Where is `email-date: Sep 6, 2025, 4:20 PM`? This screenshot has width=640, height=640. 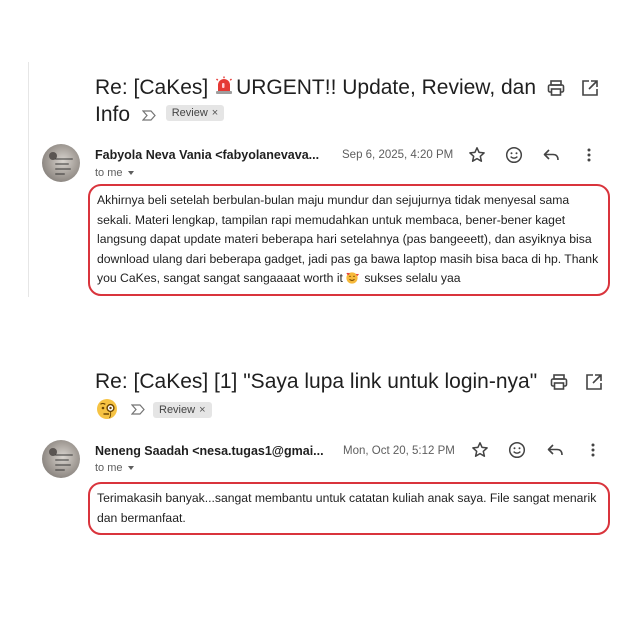
email-date: Sep 6, 2025, 4:20 PM is located at coordinates (398, 155).